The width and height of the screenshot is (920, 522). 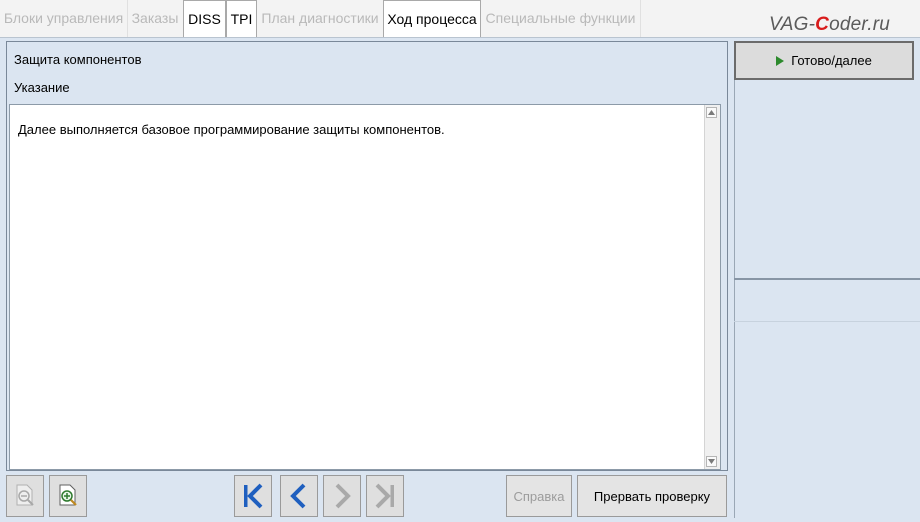 I want to click on right-panel-divider, so click(x=827, y=279).